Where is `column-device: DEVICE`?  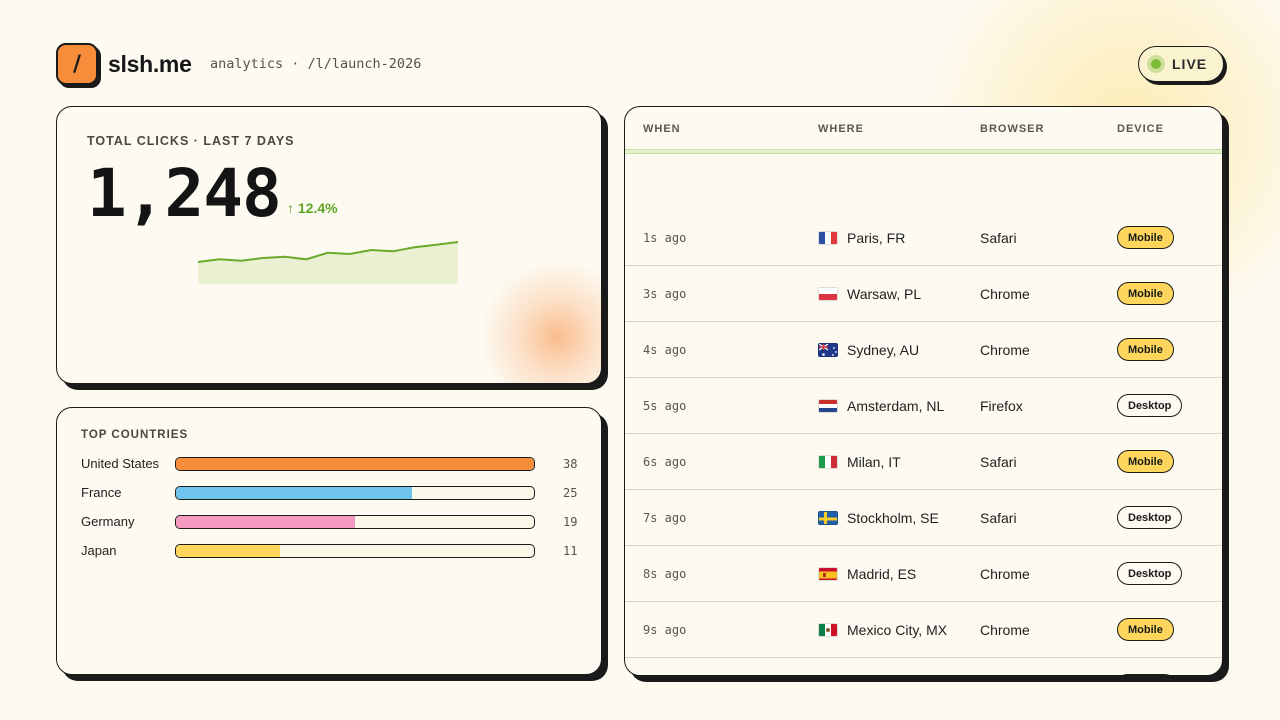
column-device: DEVICE is located at coordinates (1140, 129).